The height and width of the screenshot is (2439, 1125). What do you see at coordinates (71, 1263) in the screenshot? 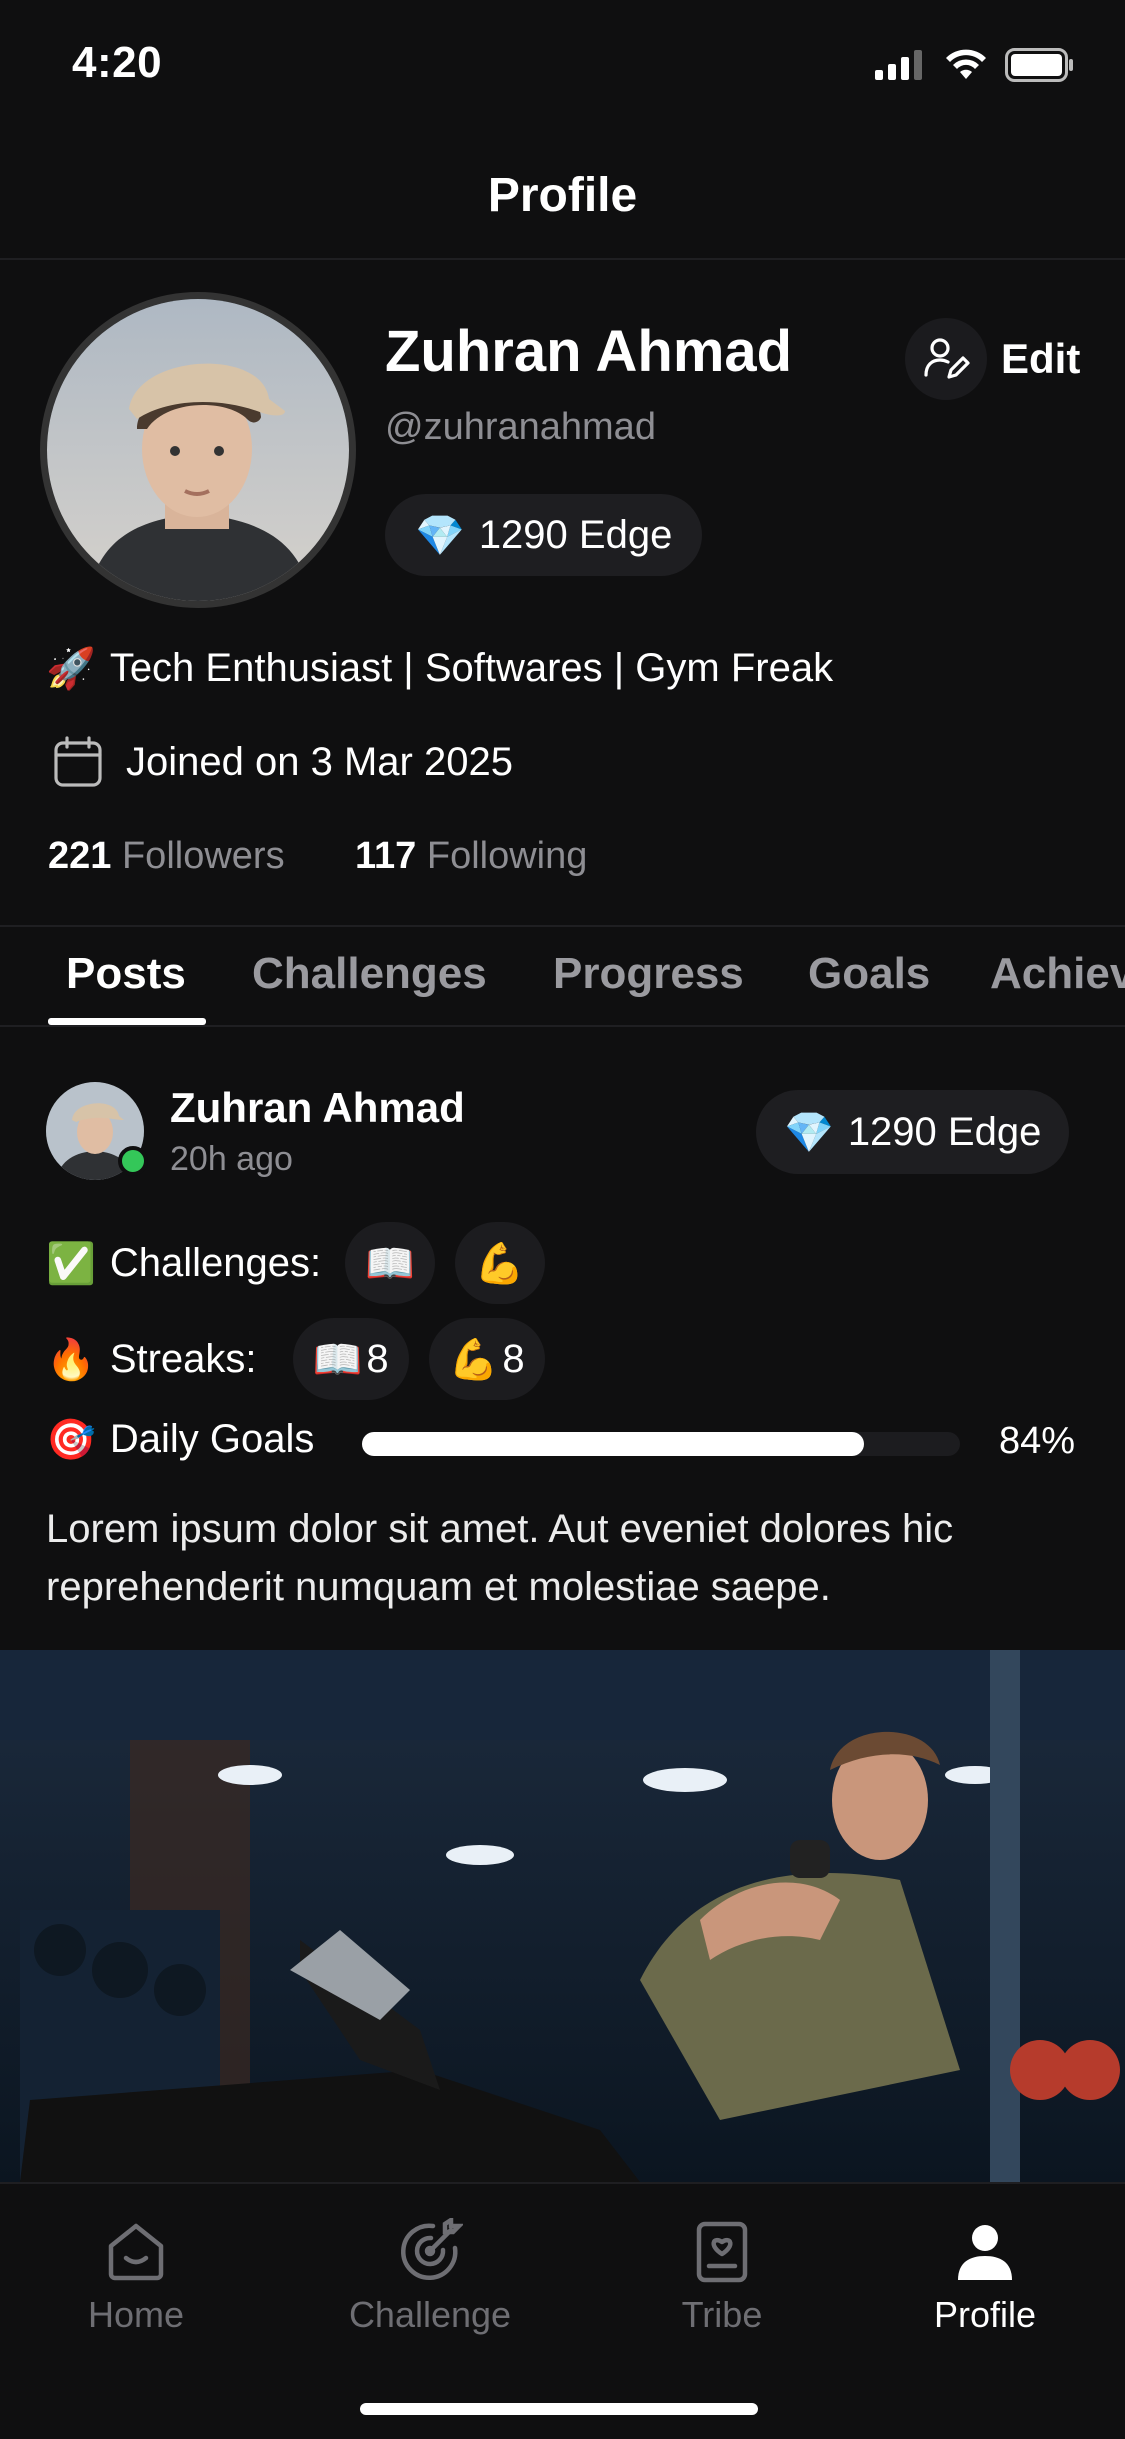
I see `check-icon: ✅` at bounding box center [71, 1263].